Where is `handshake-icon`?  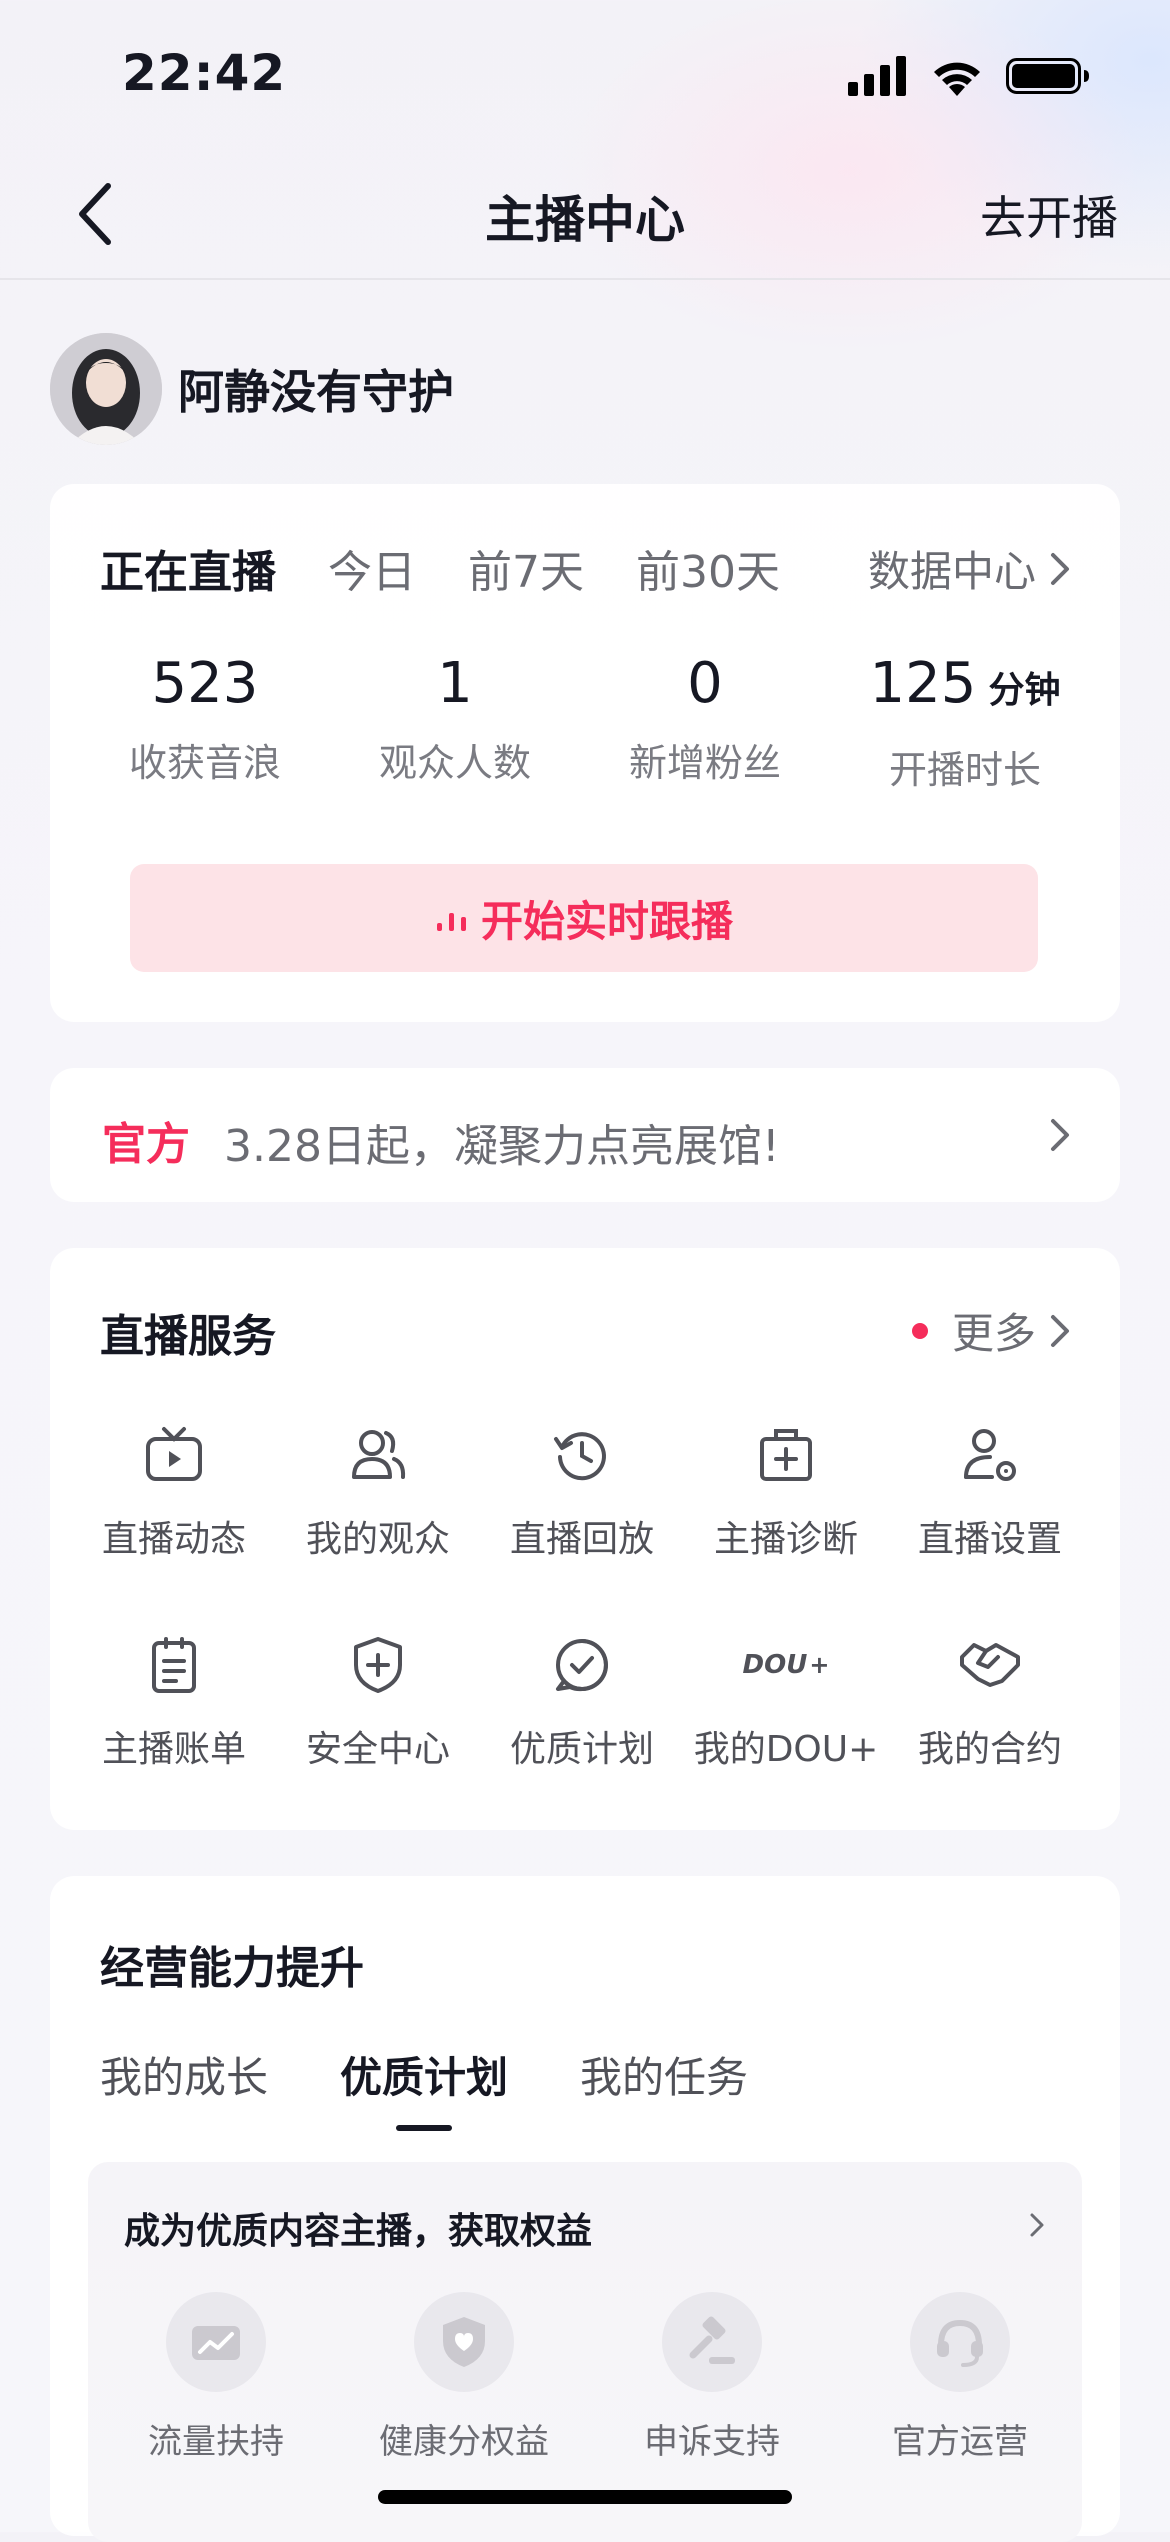 handshake-icon is located at coordinates (990, 1665).